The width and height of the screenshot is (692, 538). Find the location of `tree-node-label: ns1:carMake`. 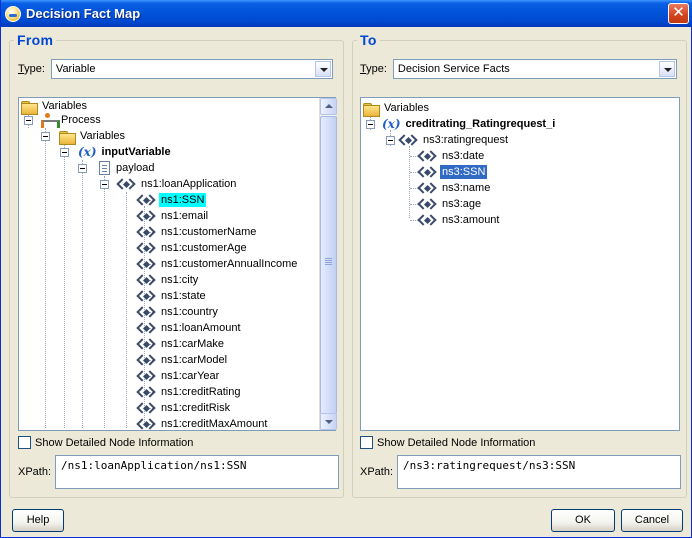

tree-node-label: ns1:carMake is located at coordinates (192, 344).